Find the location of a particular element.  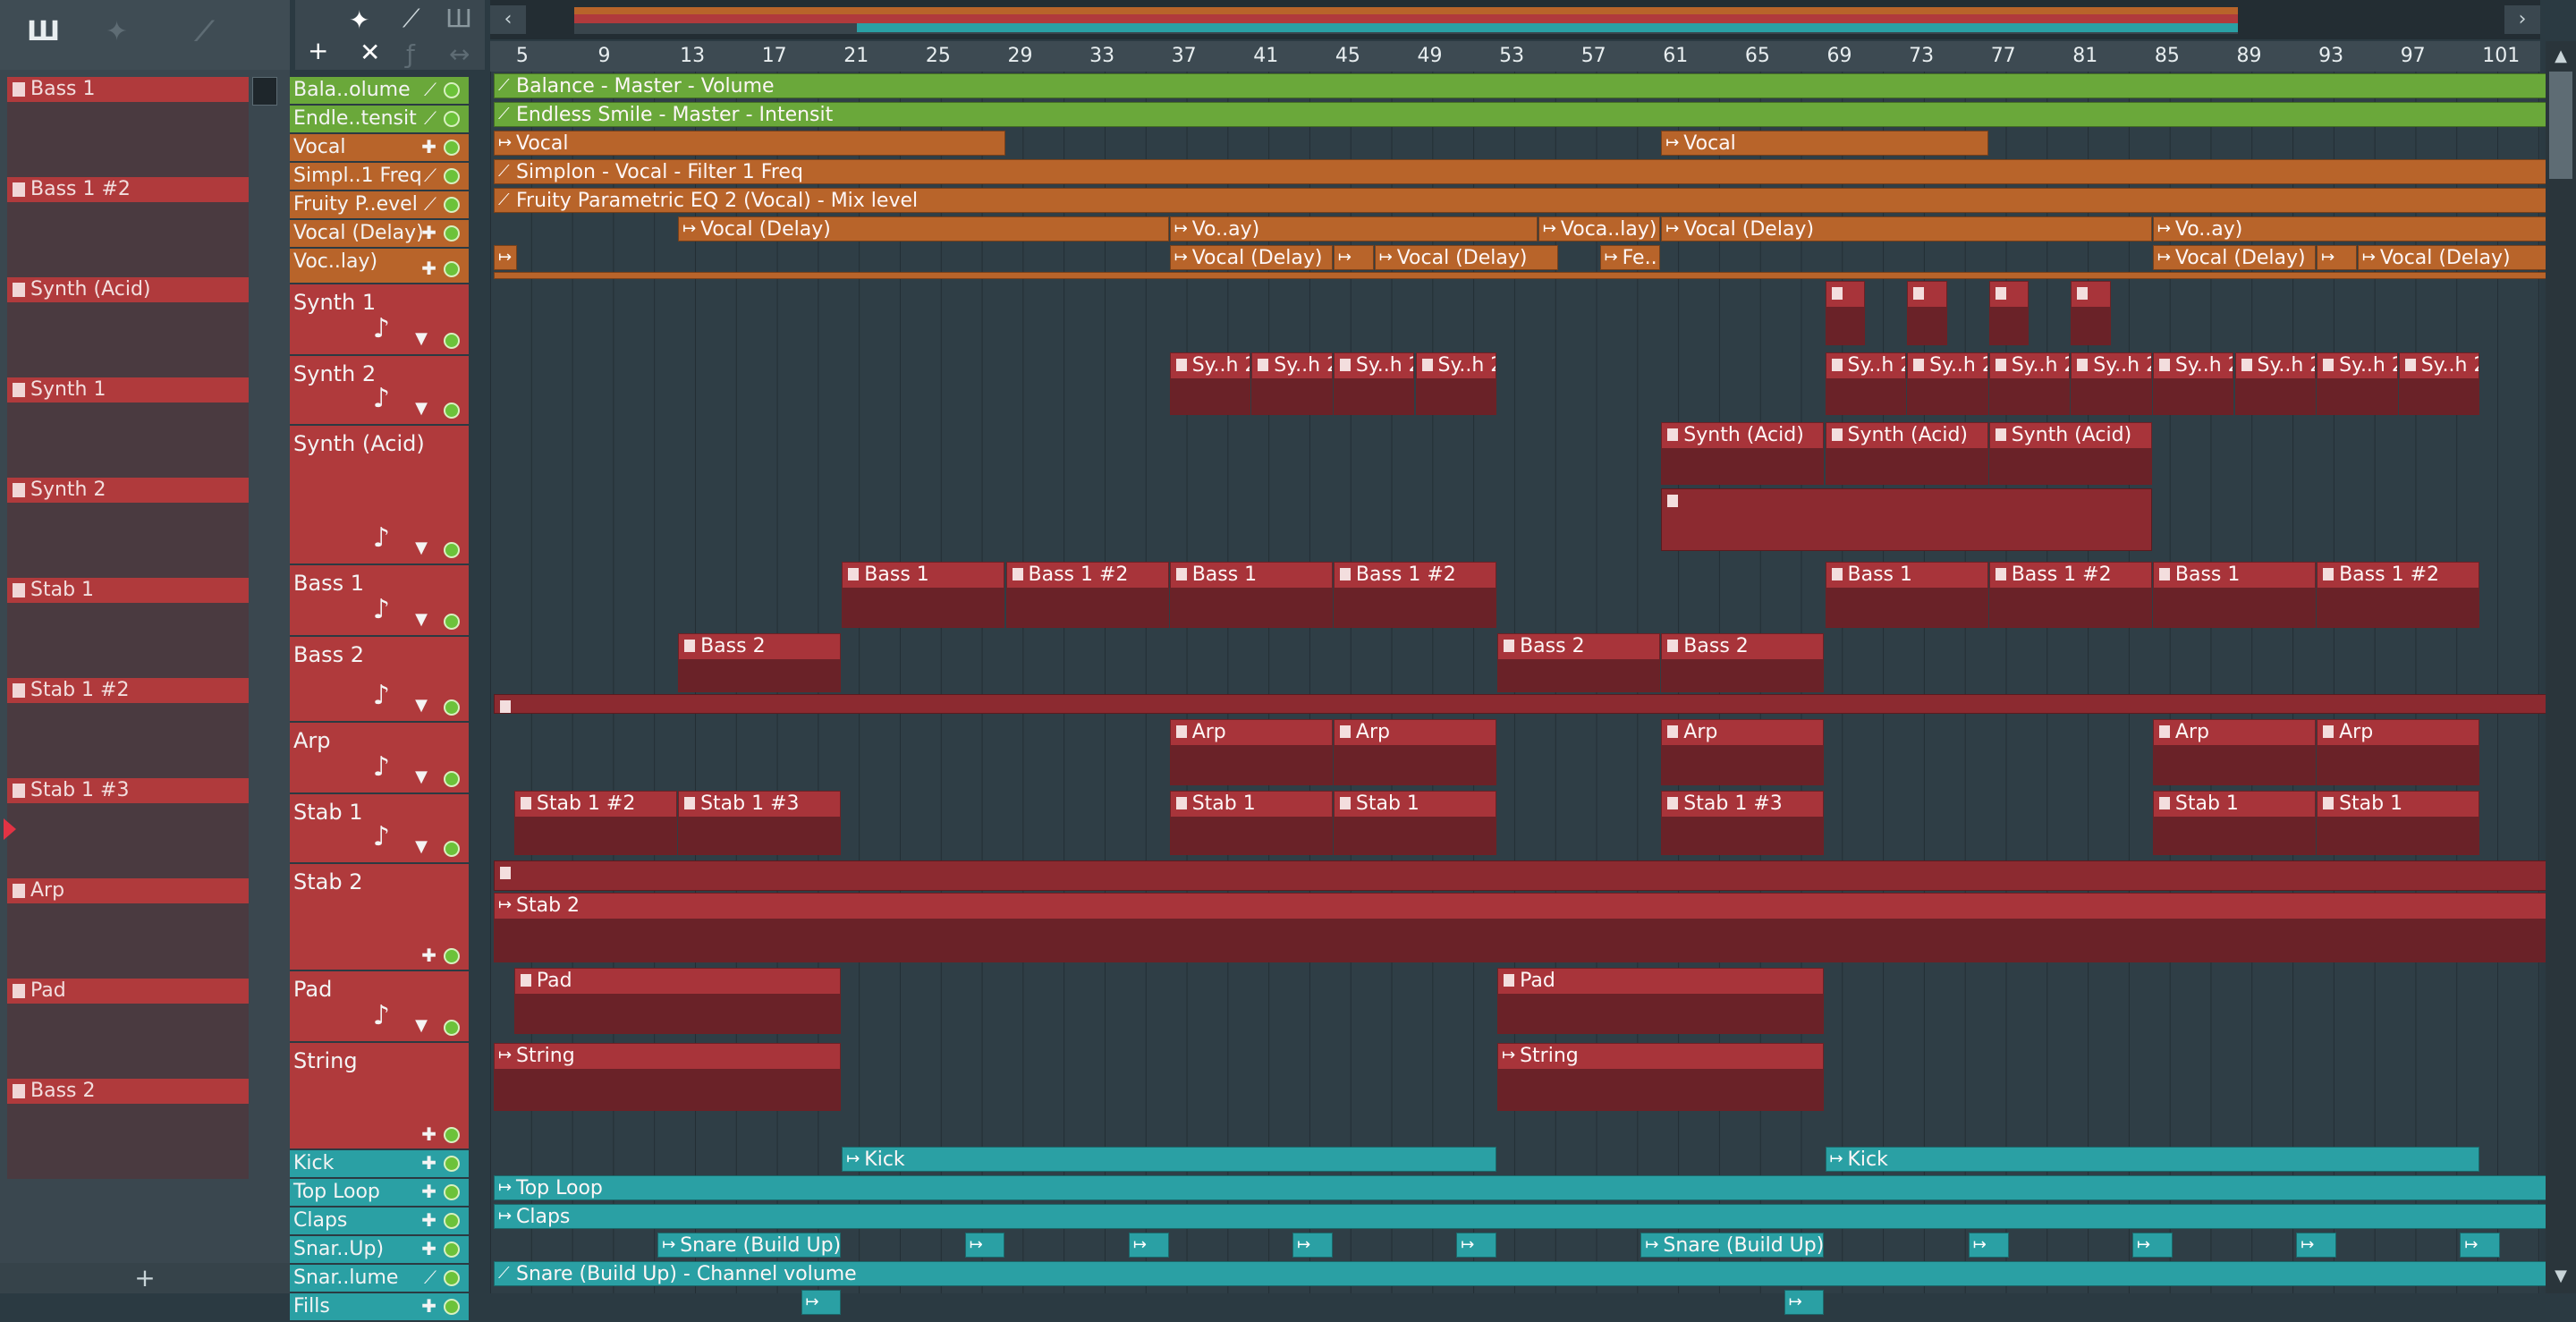

playlist-clip: ⟋ Endless Smile - Master - Intensit is located at coordinates (1534, 114).